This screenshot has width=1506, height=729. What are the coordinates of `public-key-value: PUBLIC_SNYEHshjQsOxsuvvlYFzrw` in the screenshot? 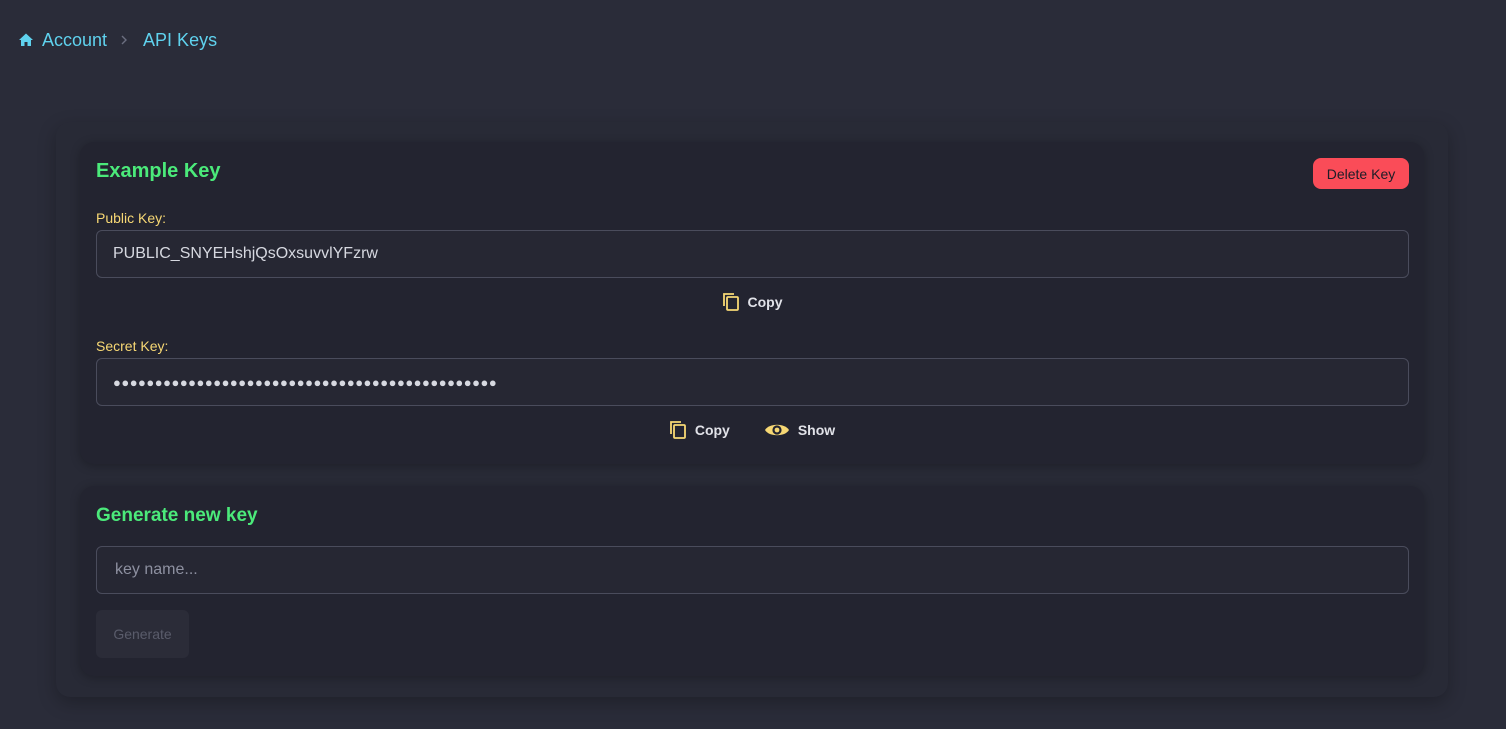 It's located at (245, 253).